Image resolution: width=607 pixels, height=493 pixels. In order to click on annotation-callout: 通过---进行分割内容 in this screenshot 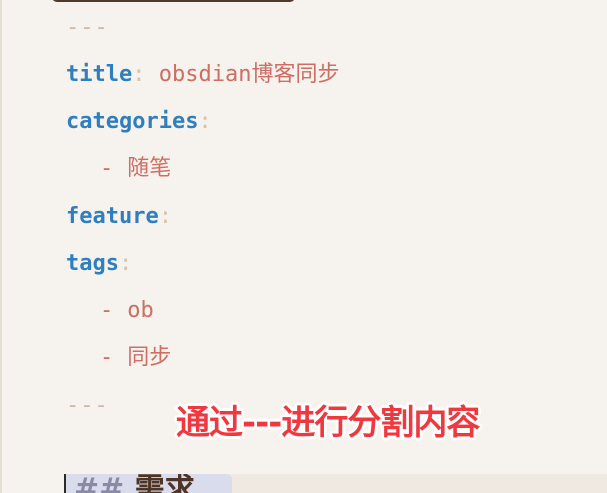, I will do `click(328, 423)`.